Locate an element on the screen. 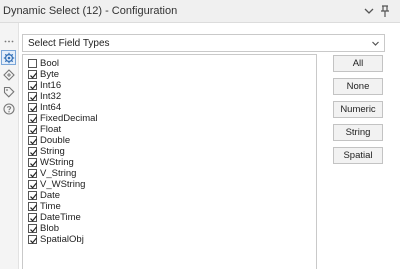 This screenshot has height=269, width=400. field-type-label: Float is located at coordinates (51, 129).